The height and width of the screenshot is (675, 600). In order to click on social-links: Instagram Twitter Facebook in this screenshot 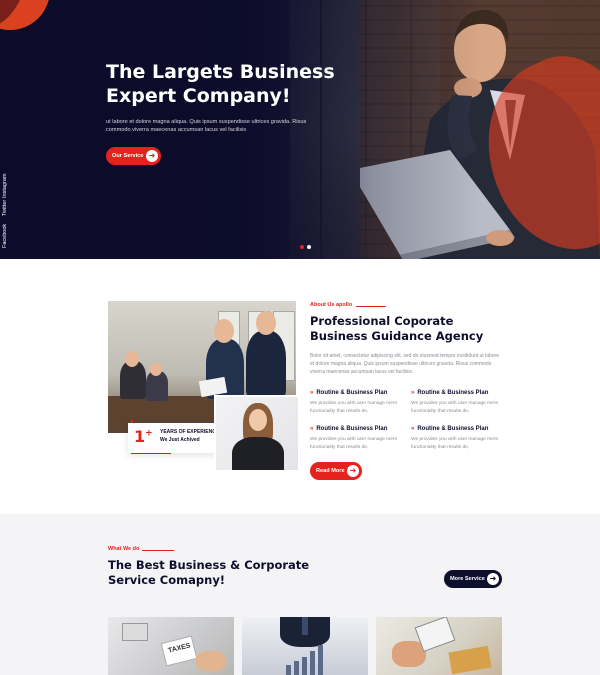, I will do `click(6, 208)`.